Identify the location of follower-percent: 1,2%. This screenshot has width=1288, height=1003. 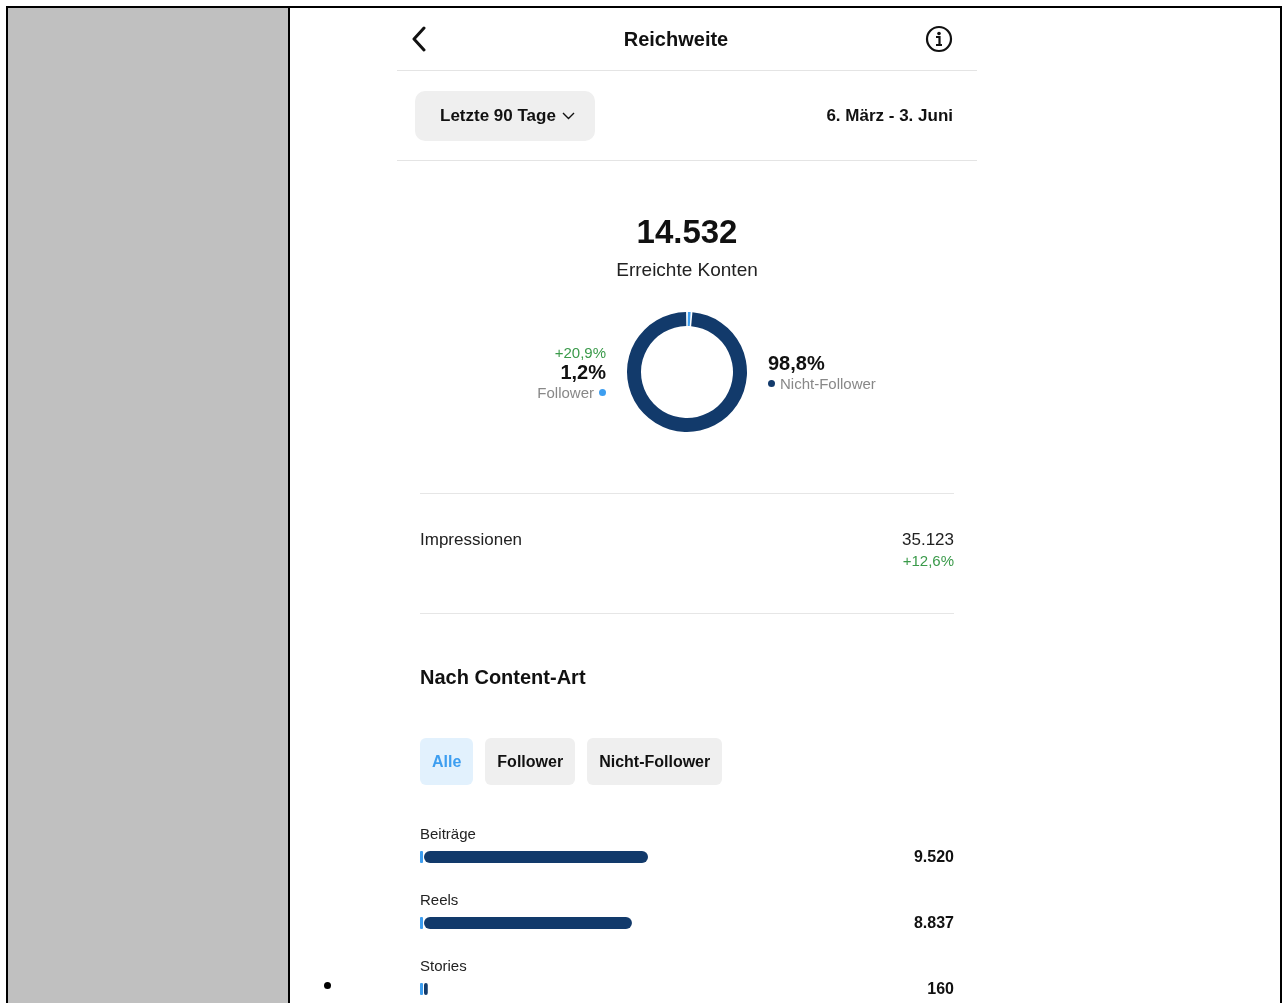
(583, 372).